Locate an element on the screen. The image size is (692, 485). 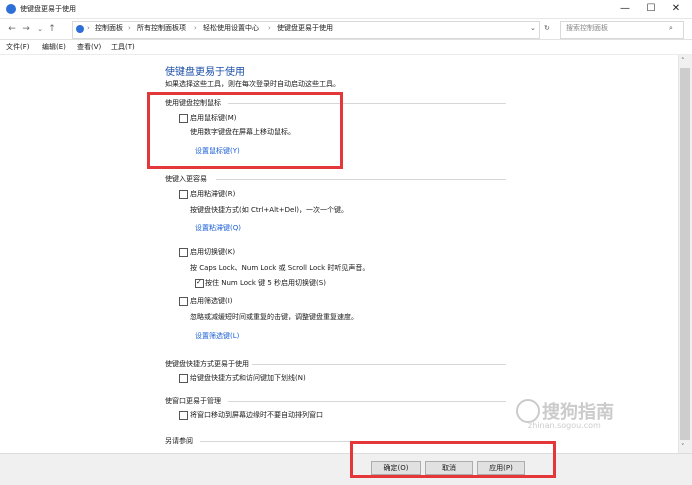
menu-view: 查看(V) is located at coordinates (89, 47).